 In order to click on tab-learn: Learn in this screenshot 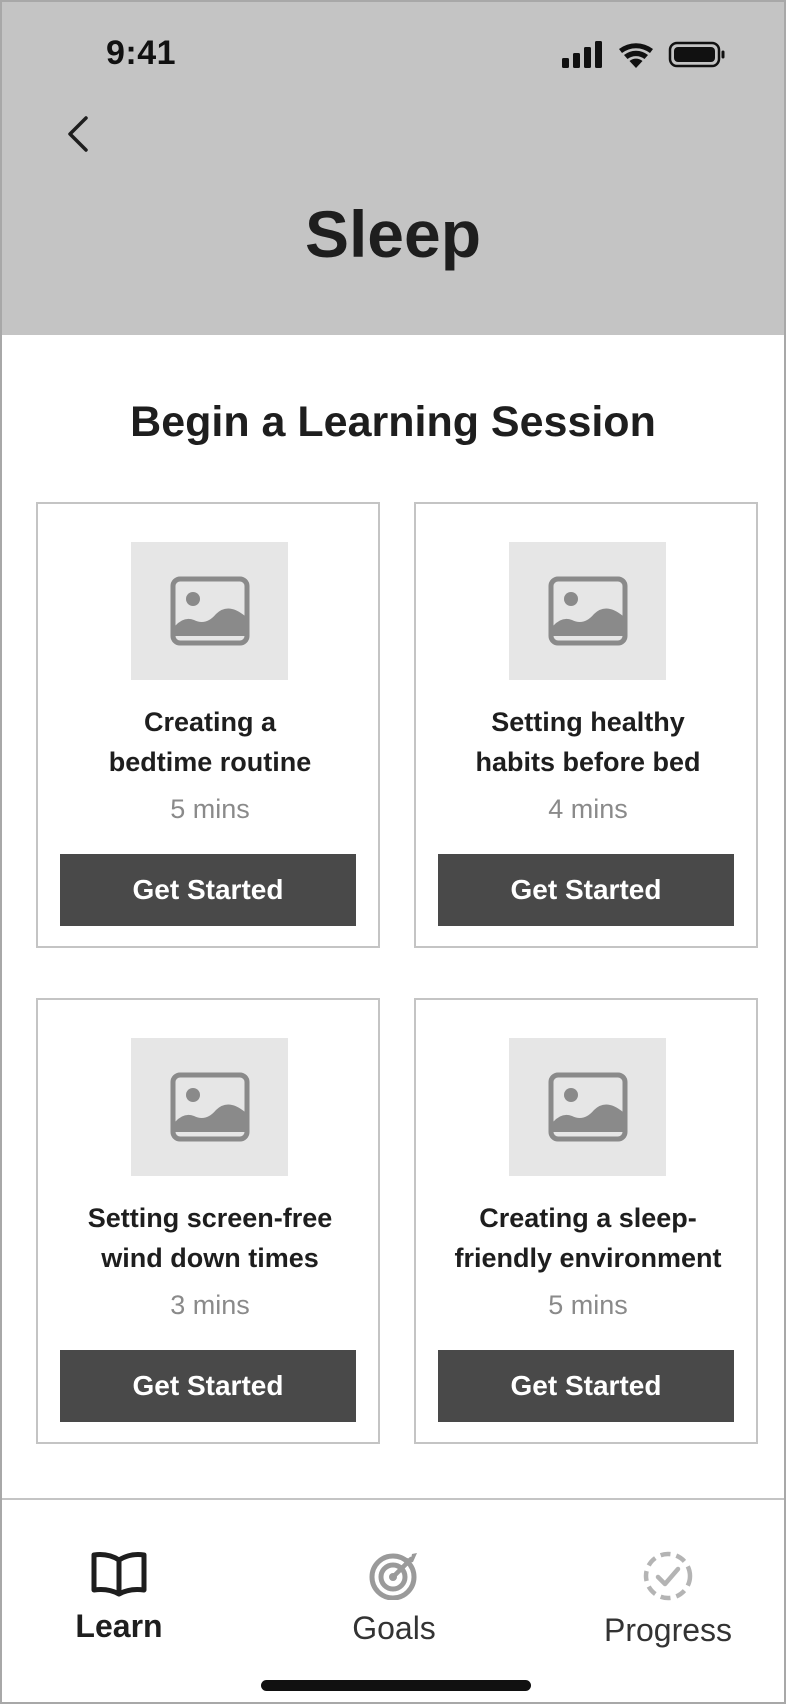, I will do `click(119, 1605)`.